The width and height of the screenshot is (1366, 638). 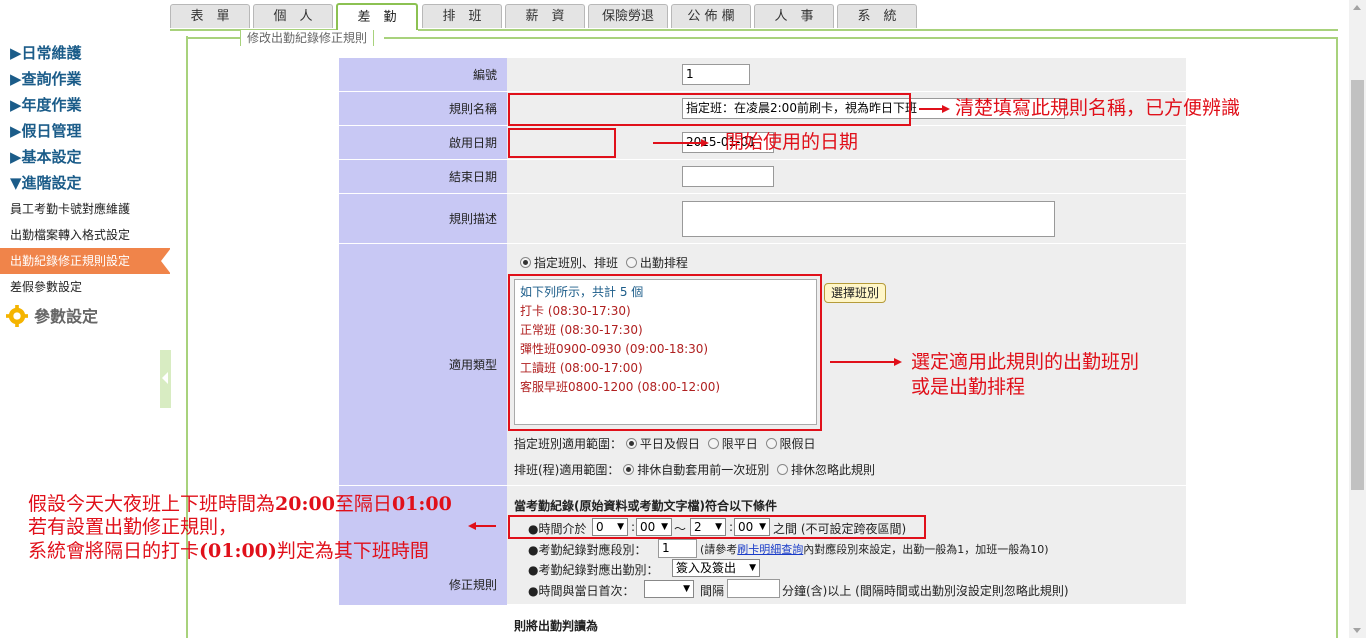 What do you see at coordinates (703, 470) in the screenshot?
I see `sched-opt1-label: 排休自動套用前一次班別` at bounding box center [703, 470].